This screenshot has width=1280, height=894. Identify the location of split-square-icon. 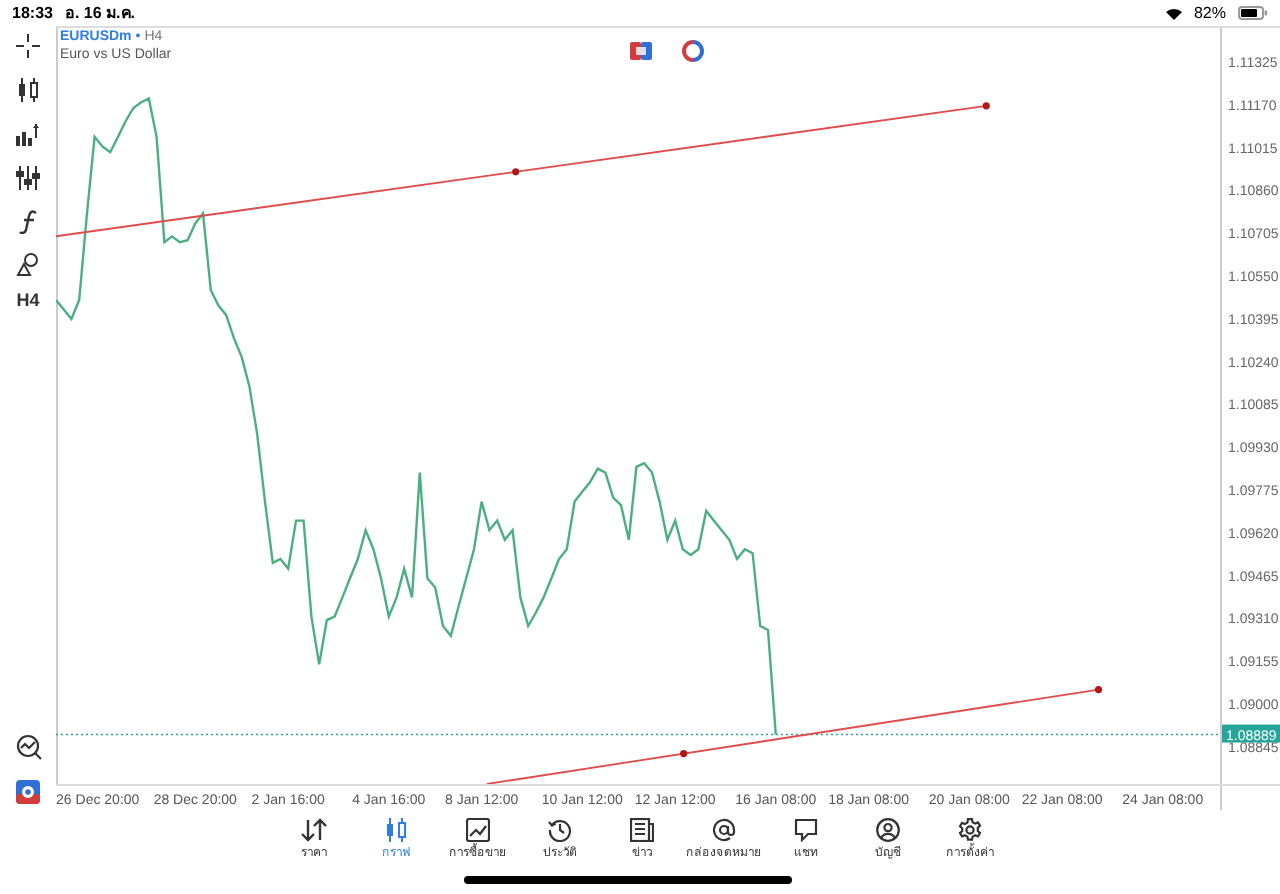
(641, 51).